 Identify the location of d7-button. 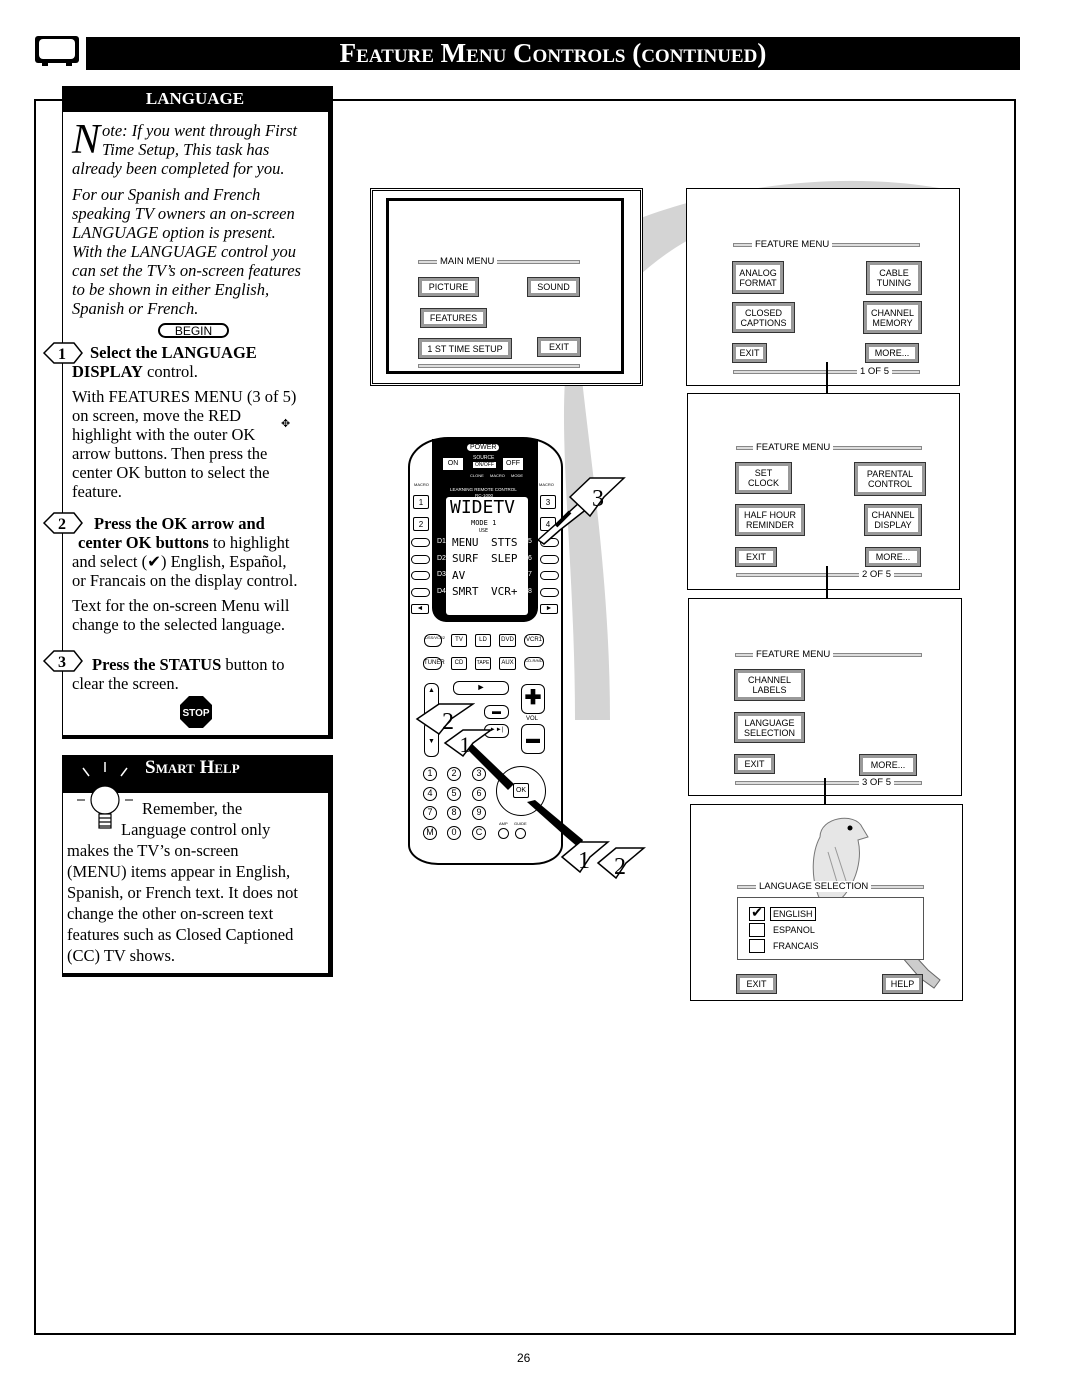
(549, 575).